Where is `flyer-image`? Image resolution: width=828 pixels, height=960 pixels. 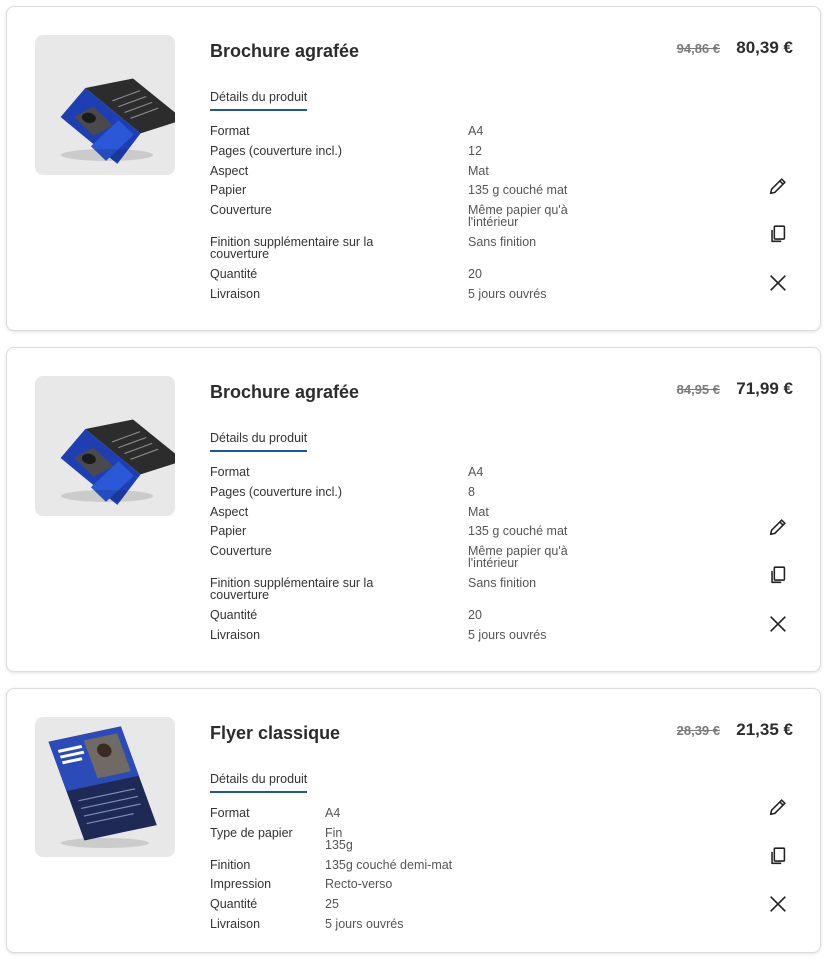 flyer-image is located at coordinates (102, 787).